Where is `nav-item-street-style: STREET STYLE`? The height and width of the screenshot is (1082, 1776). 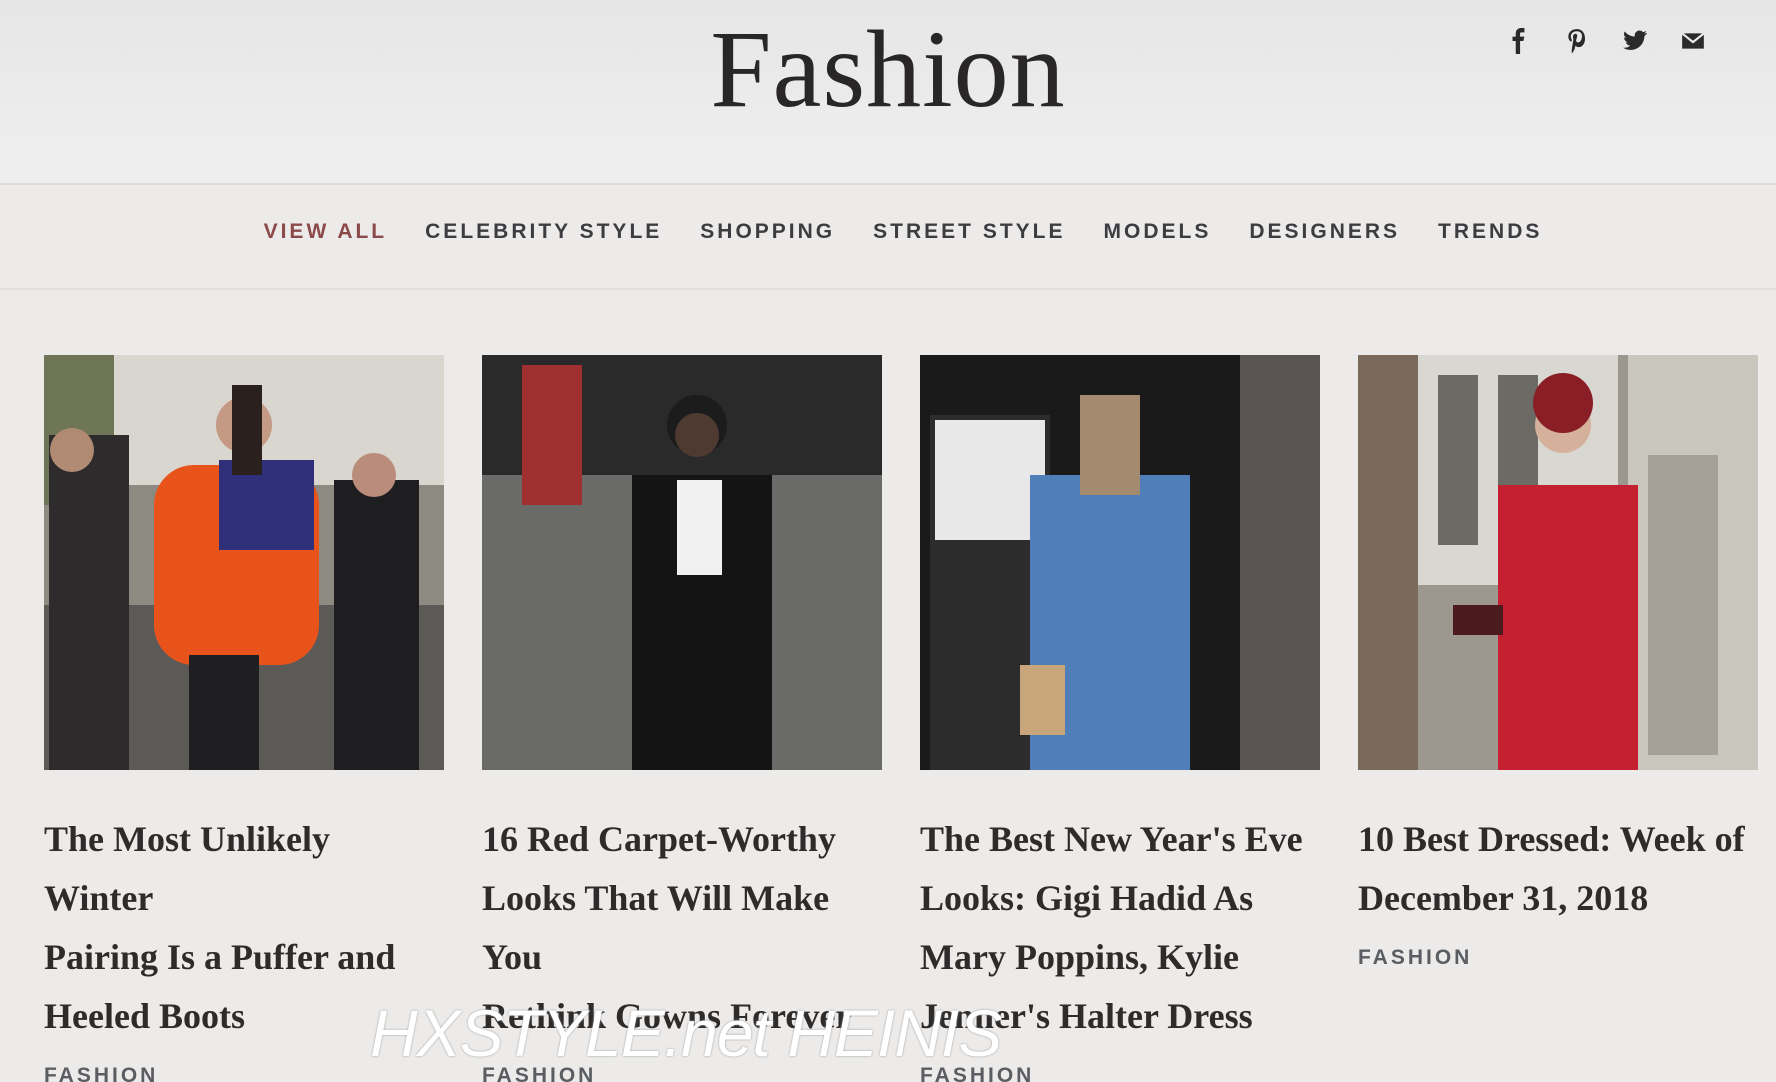
nav-item-street-style: STREET STYLE is located at coordinates (969, 232).